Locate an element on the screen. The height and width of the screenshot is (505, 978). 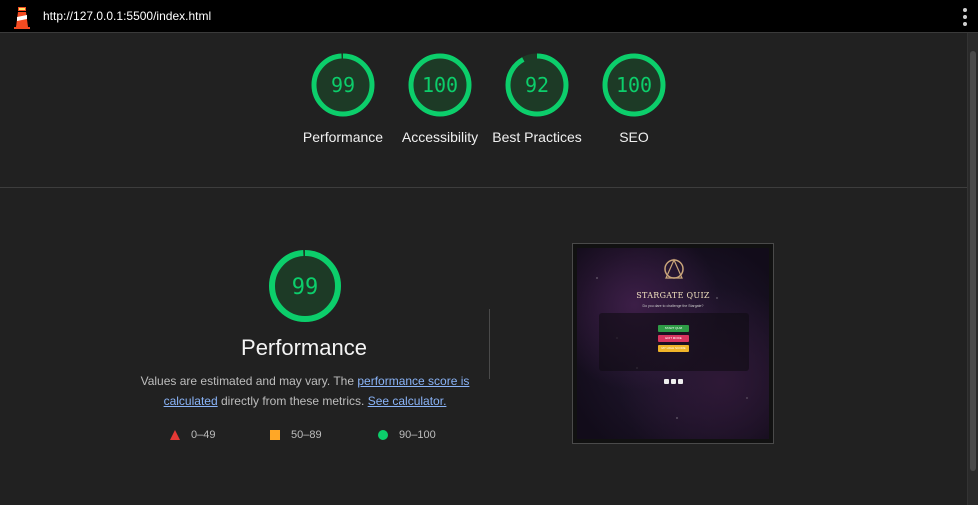
performance-gauge: 99 is located at coordinates (305, 286).